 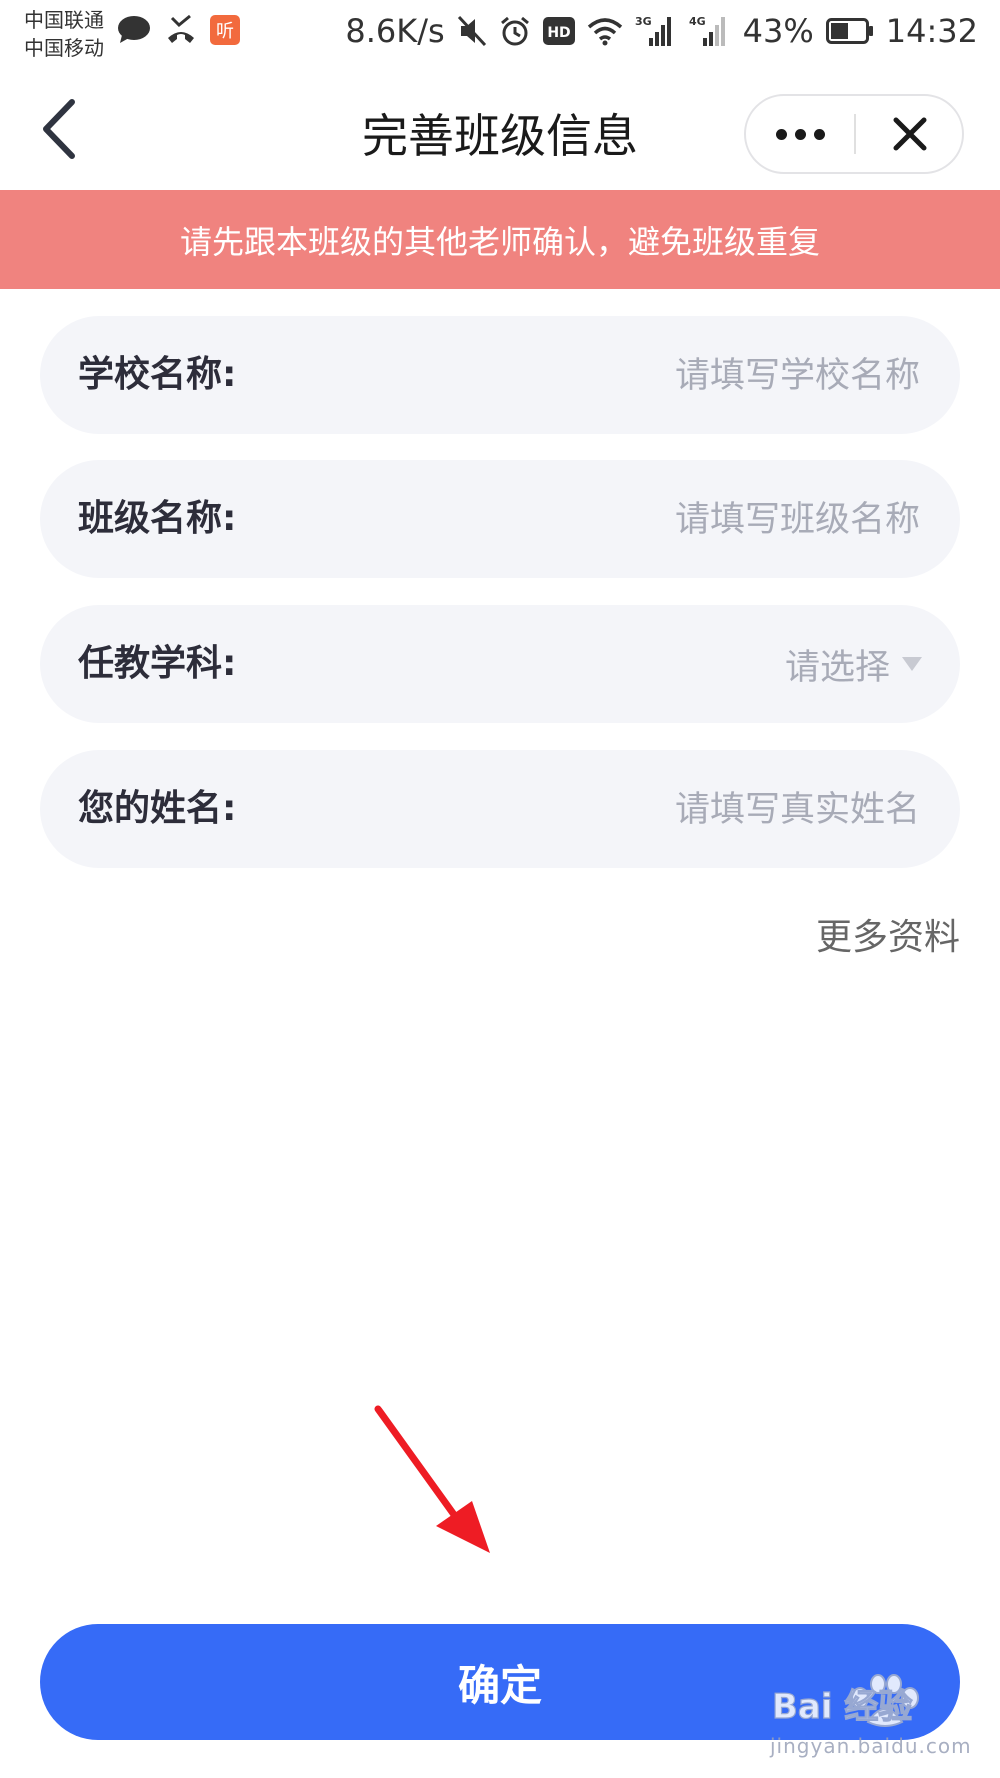 I want to click on watermark-brand-text: Bai 经验, so click(x=842, y=1707).